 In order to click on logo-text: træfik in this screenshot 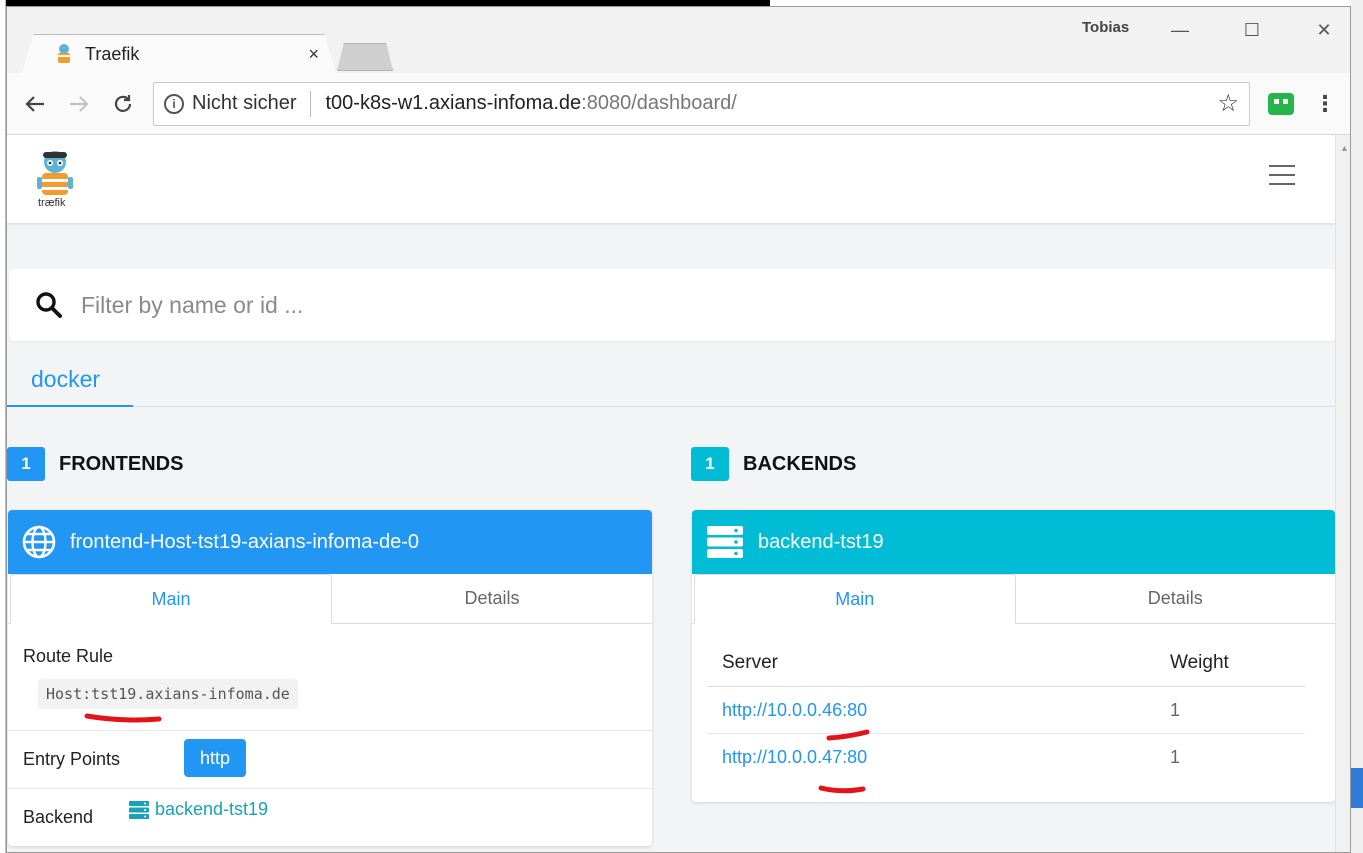, I will do `click(52, 203)`.